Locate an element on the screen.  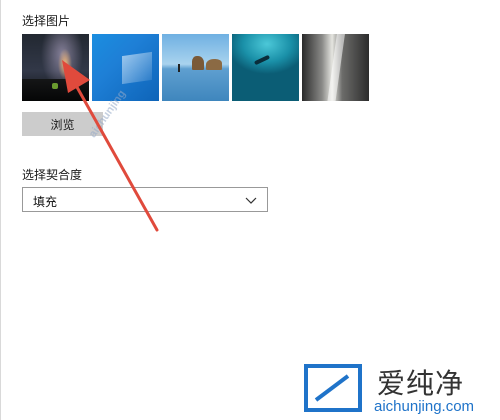
windows-blue-thumbnail is located at coordinates (125, 67).